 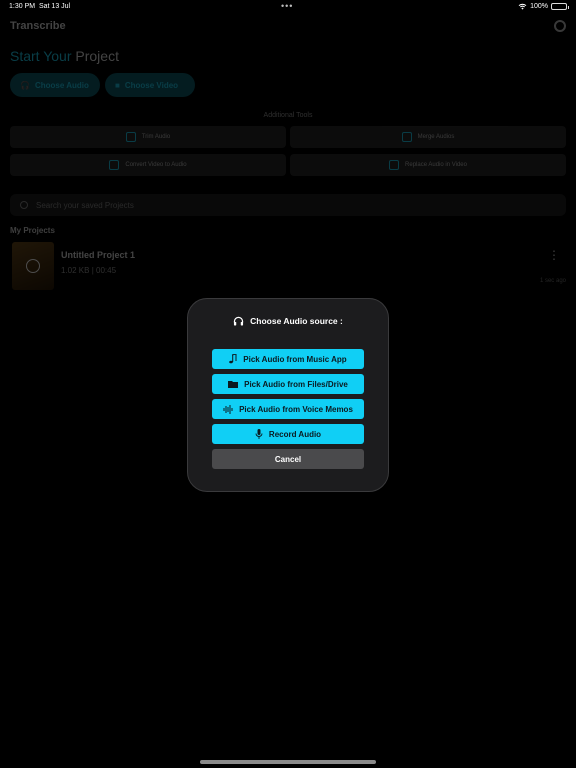 I want to click on video-camera-icon: ■, so click(x=117, y=85).